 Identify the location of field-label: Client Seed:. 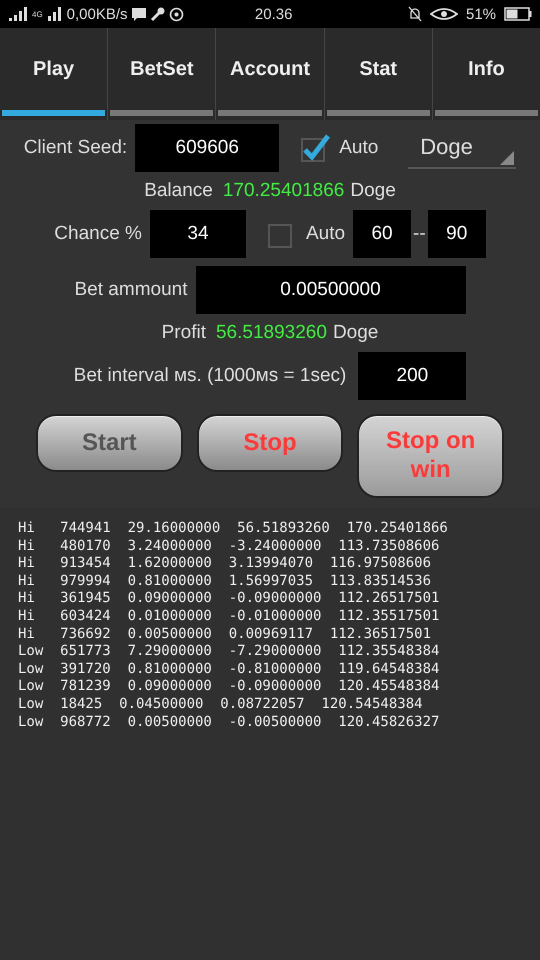
(76, 148).